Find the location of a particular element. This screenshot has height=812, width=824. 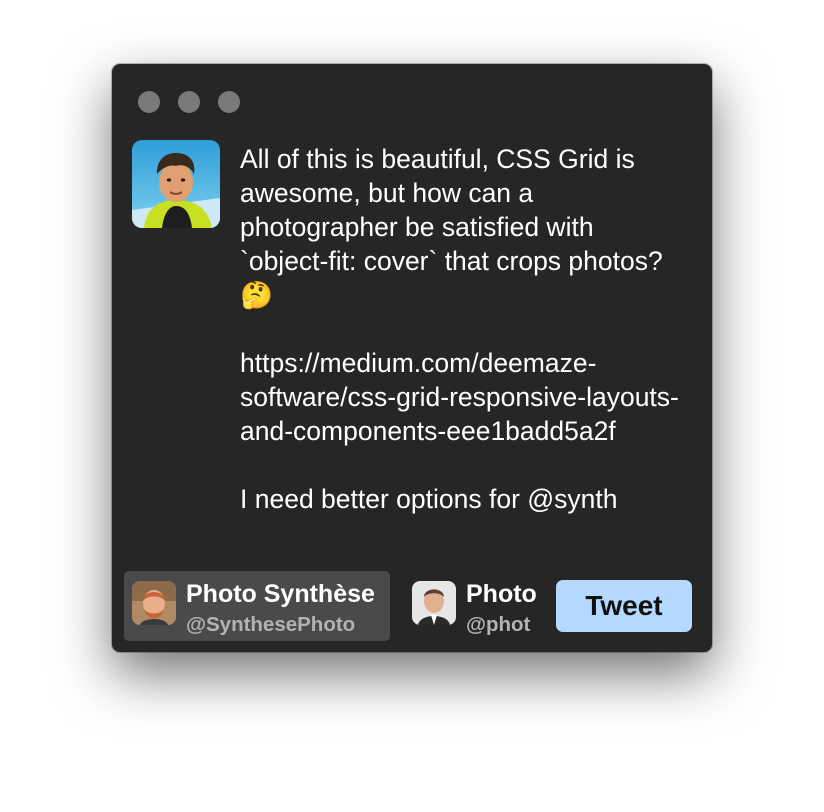

close-window-button is located at coordinates (149, 102).